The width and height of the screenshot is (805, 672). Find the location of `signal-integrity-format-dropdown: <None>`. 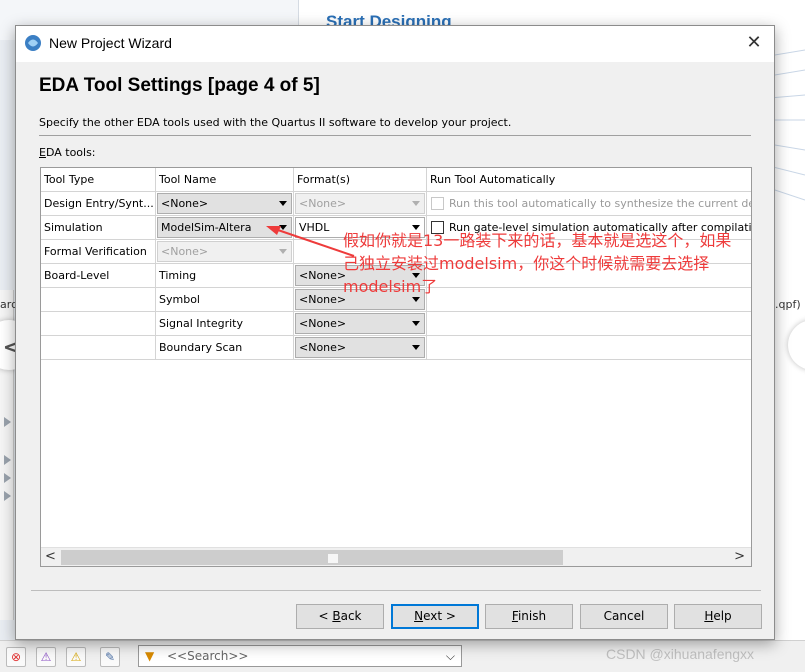

signal-integrity-format-dropdown: <None> is located at coordinates (360, 323).